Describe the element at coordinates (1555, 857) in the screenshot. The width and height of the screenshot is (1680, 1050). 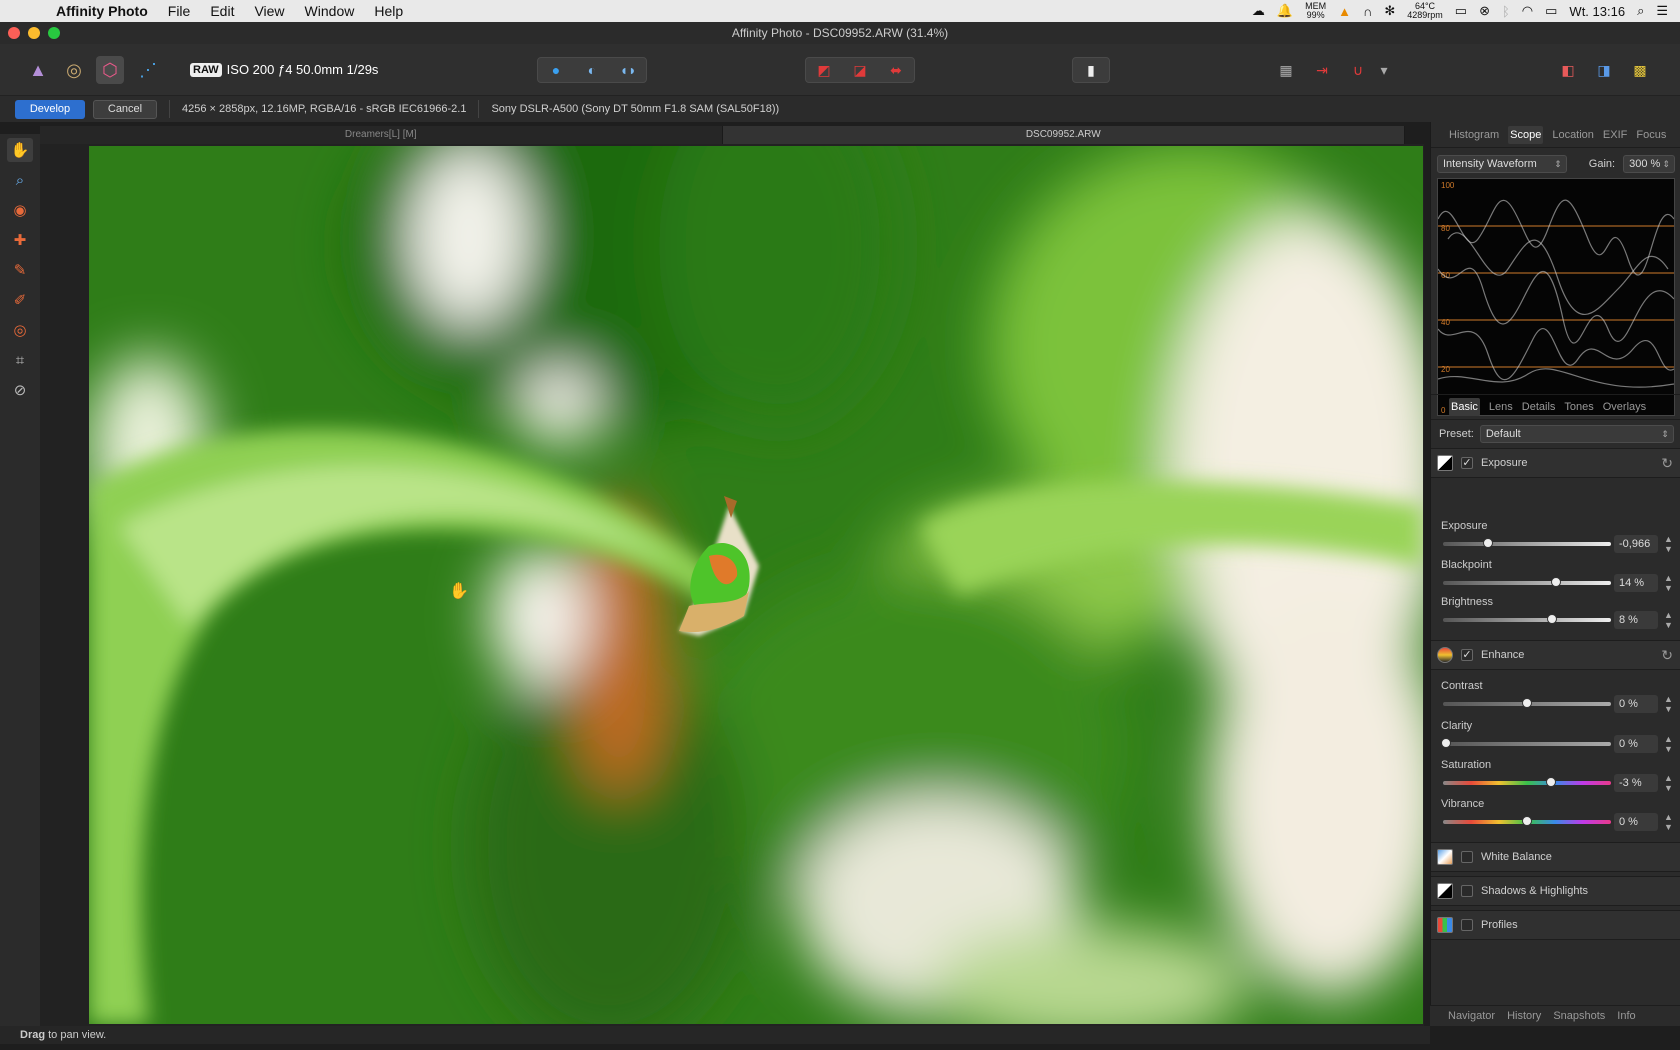
I see `white-balance-header: White Balance` at that location.